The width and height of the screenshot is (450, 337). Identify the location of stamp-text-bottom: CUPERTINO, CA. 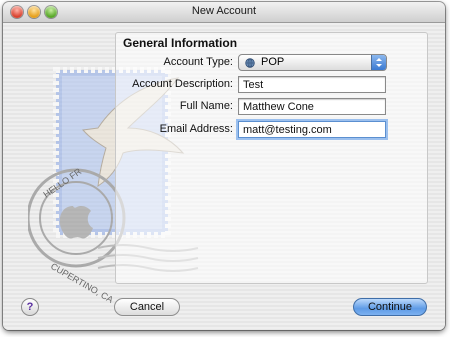
(82, 283).